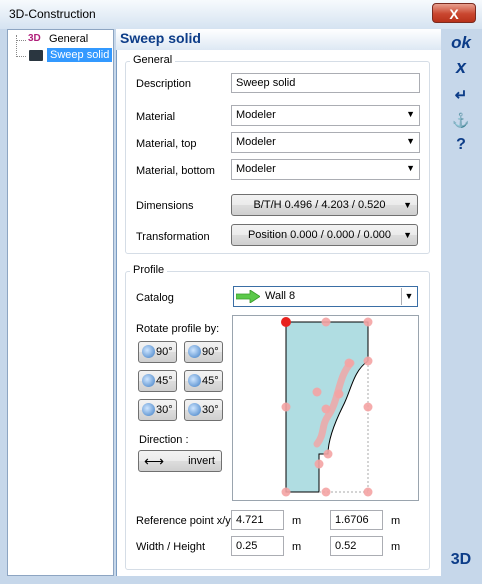  I want to click on arrow-right-icon, so click(248, 296).